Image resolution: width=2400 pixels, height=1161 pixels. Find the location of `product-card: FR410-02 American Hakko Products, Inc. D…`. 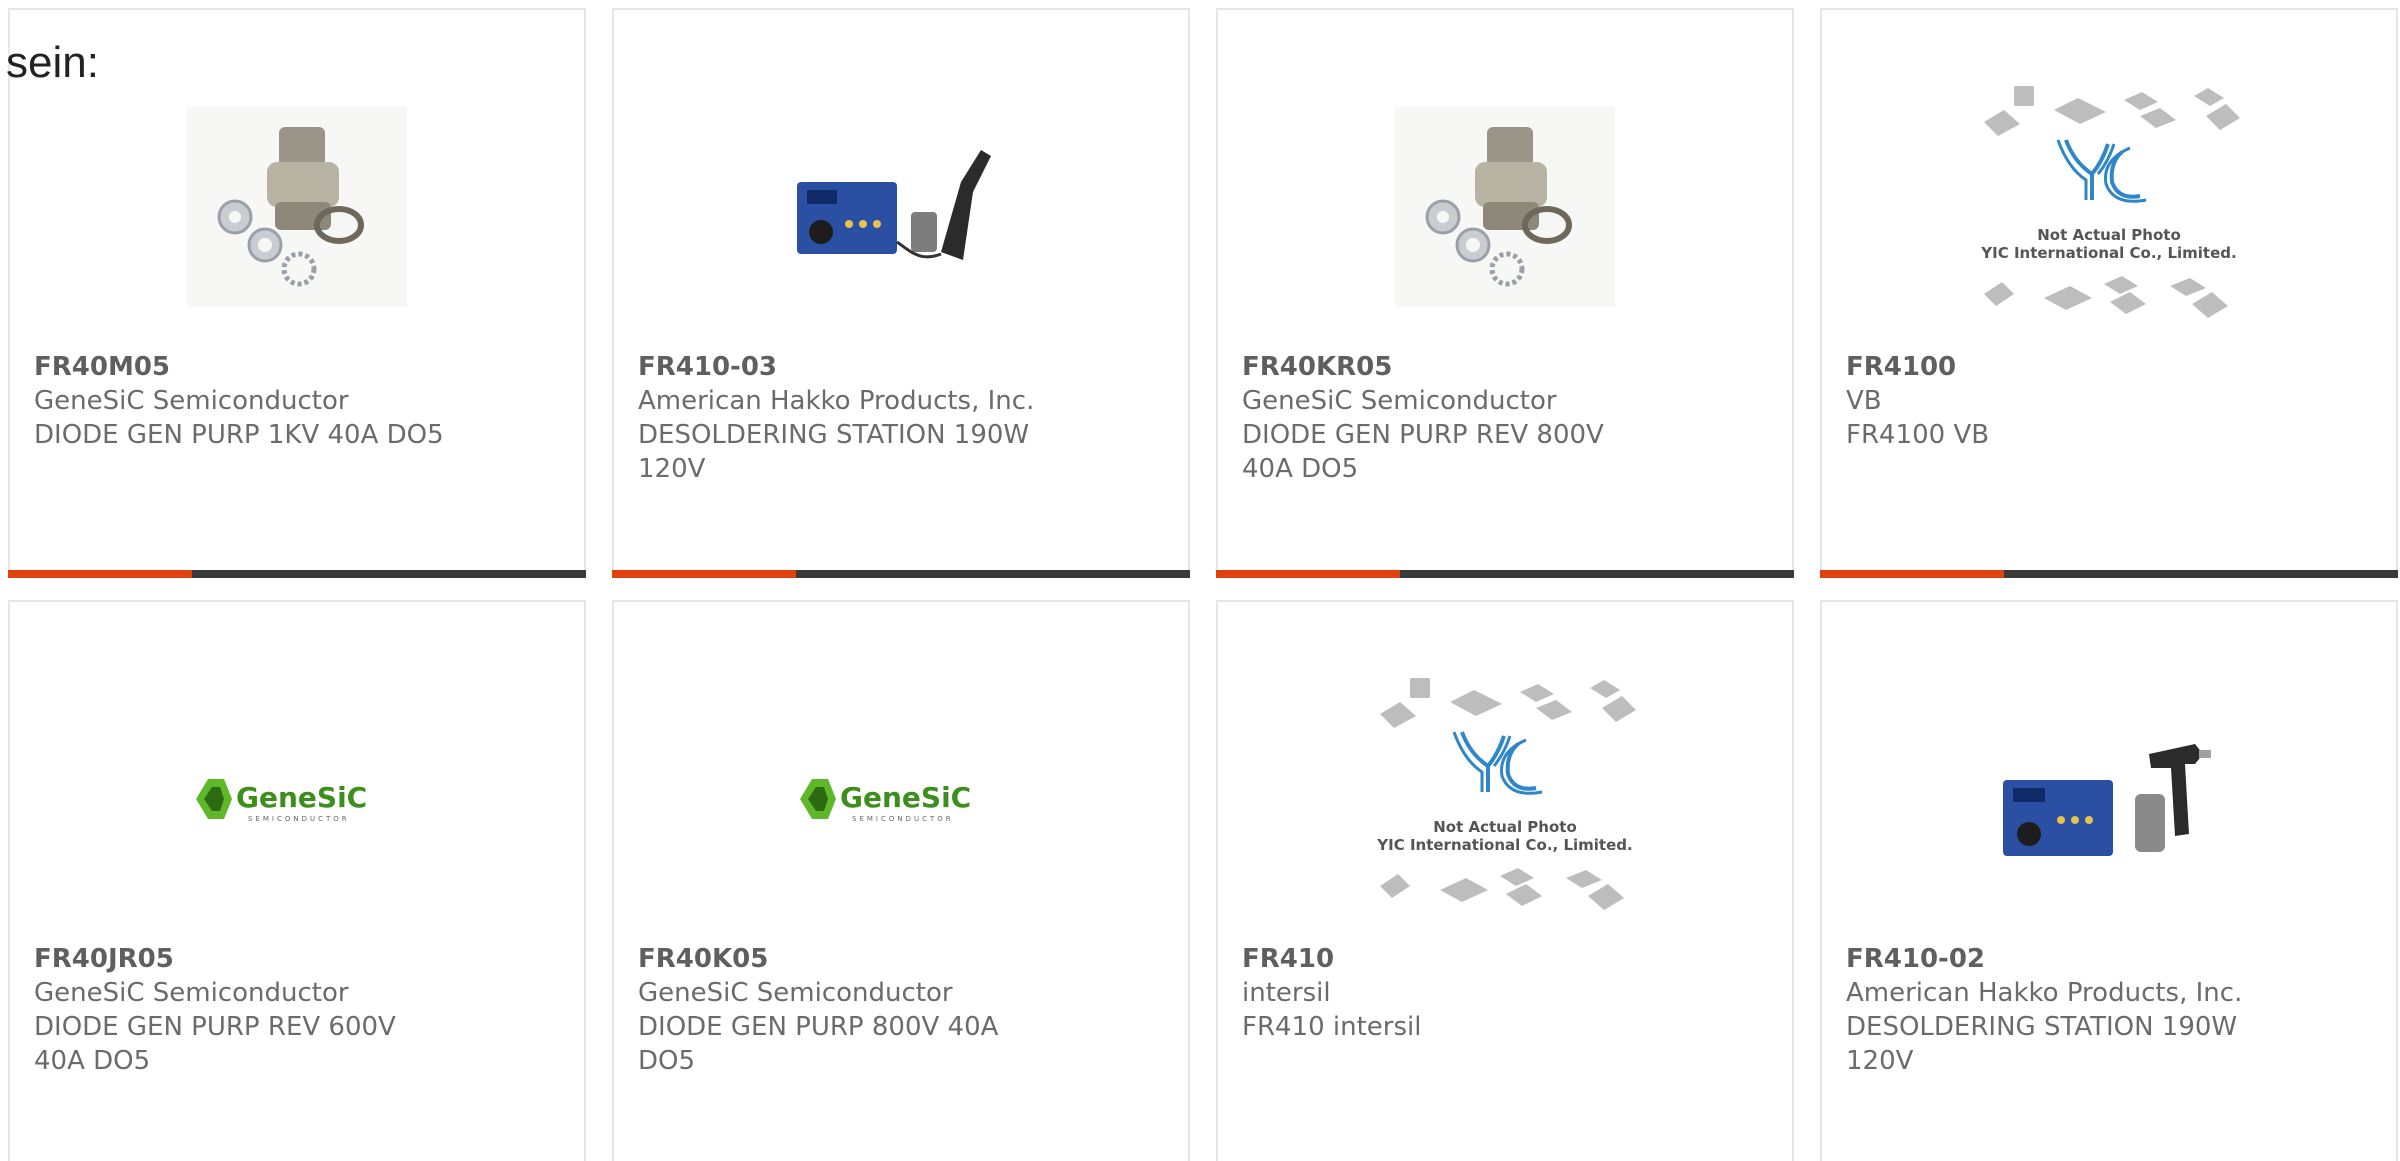

product-card: FR410-02 American Hakko Products, Inc. D… is located at coordinates (2109, 880).